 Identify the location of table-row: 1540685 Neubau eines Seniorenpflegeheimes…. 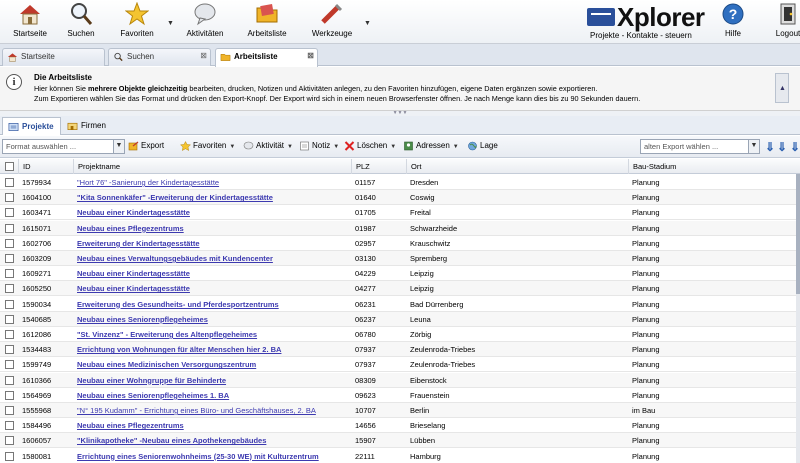
(398, 319).